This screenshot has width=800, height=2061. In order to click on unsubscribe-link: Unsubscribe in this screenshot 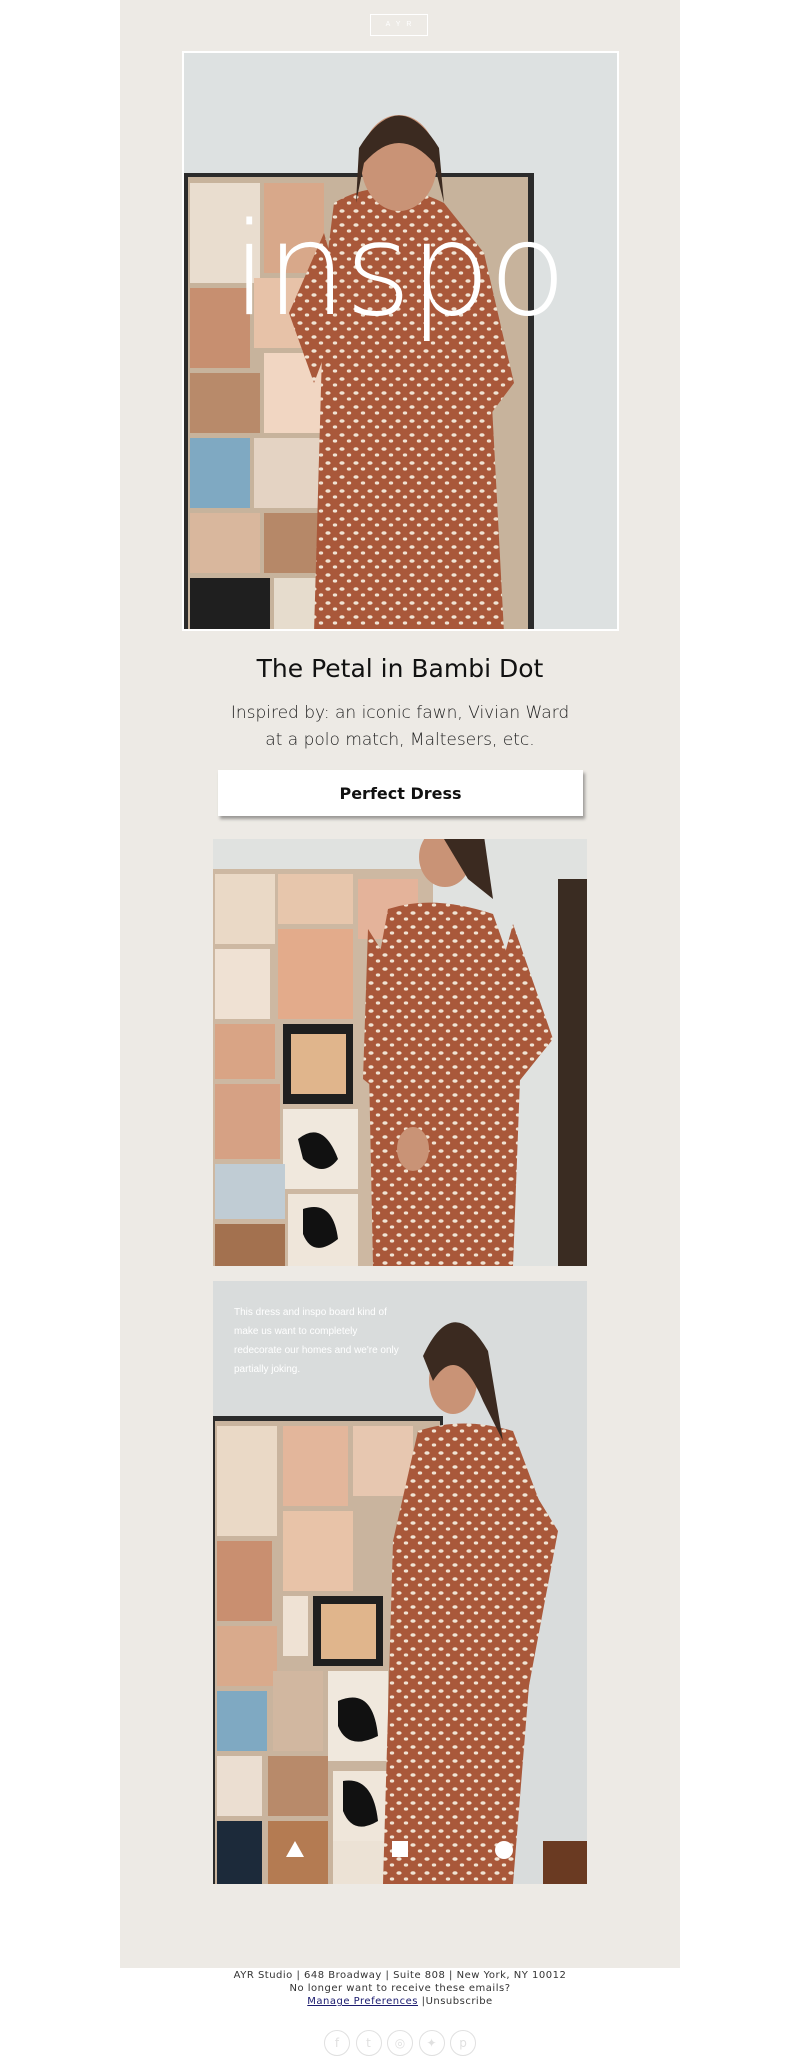, I will do `click(459, 2001)`.